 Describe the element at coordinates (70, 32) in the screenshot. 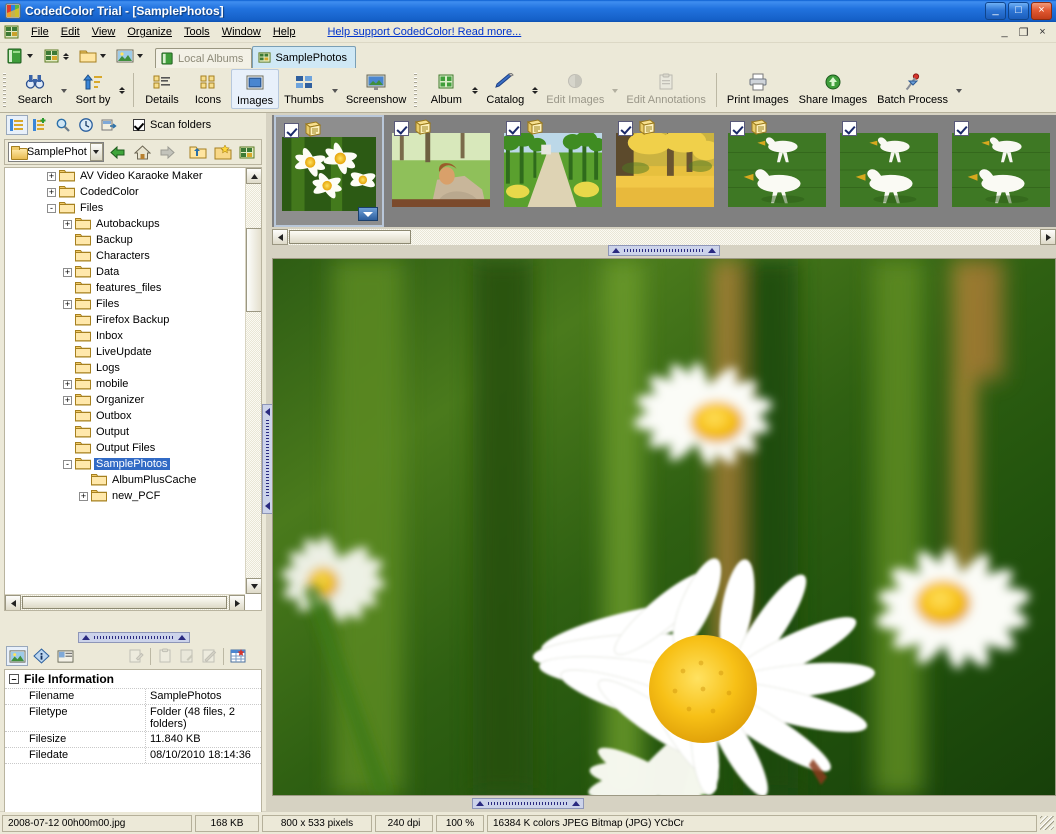

I see `menu-item-edit: Edit` at that location.